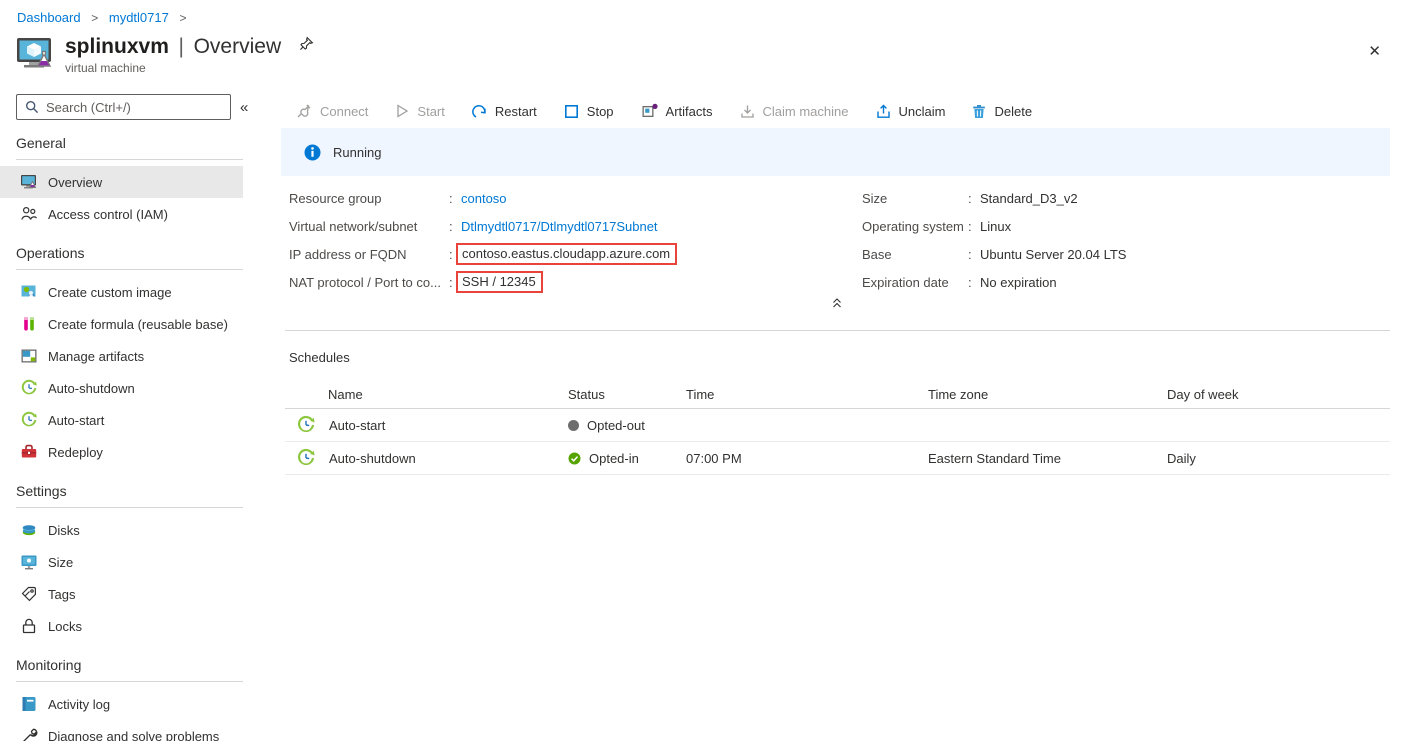 The height and width of the screenshot is (741, 1407). Describe the element at coordinates (138, 324) in the screenshot. I see `sidebar-item-label: Create formula (reusable base)` at that location.